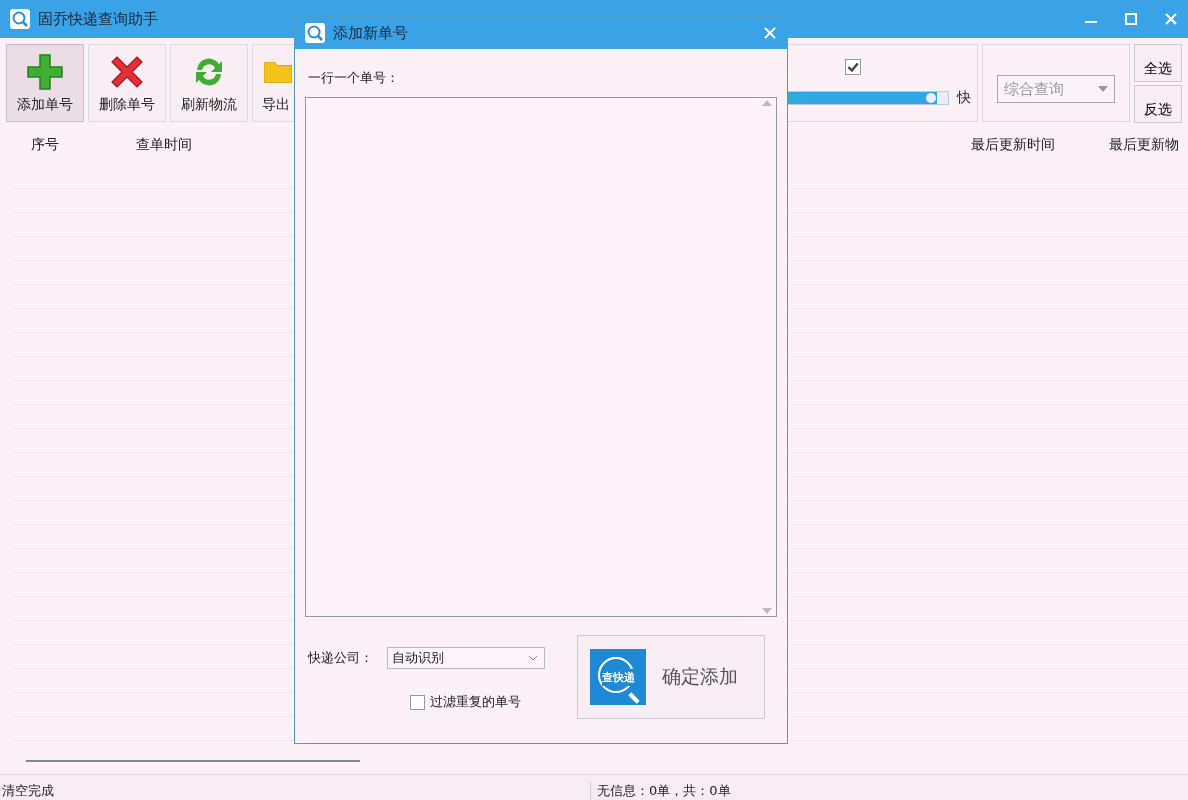 This screenshot has height=800, width=1188. What do you see at coordinates (209, 83) in the screenshot?
I see `toolbar-button: 刷新物流` at bounding box center [209, 83].